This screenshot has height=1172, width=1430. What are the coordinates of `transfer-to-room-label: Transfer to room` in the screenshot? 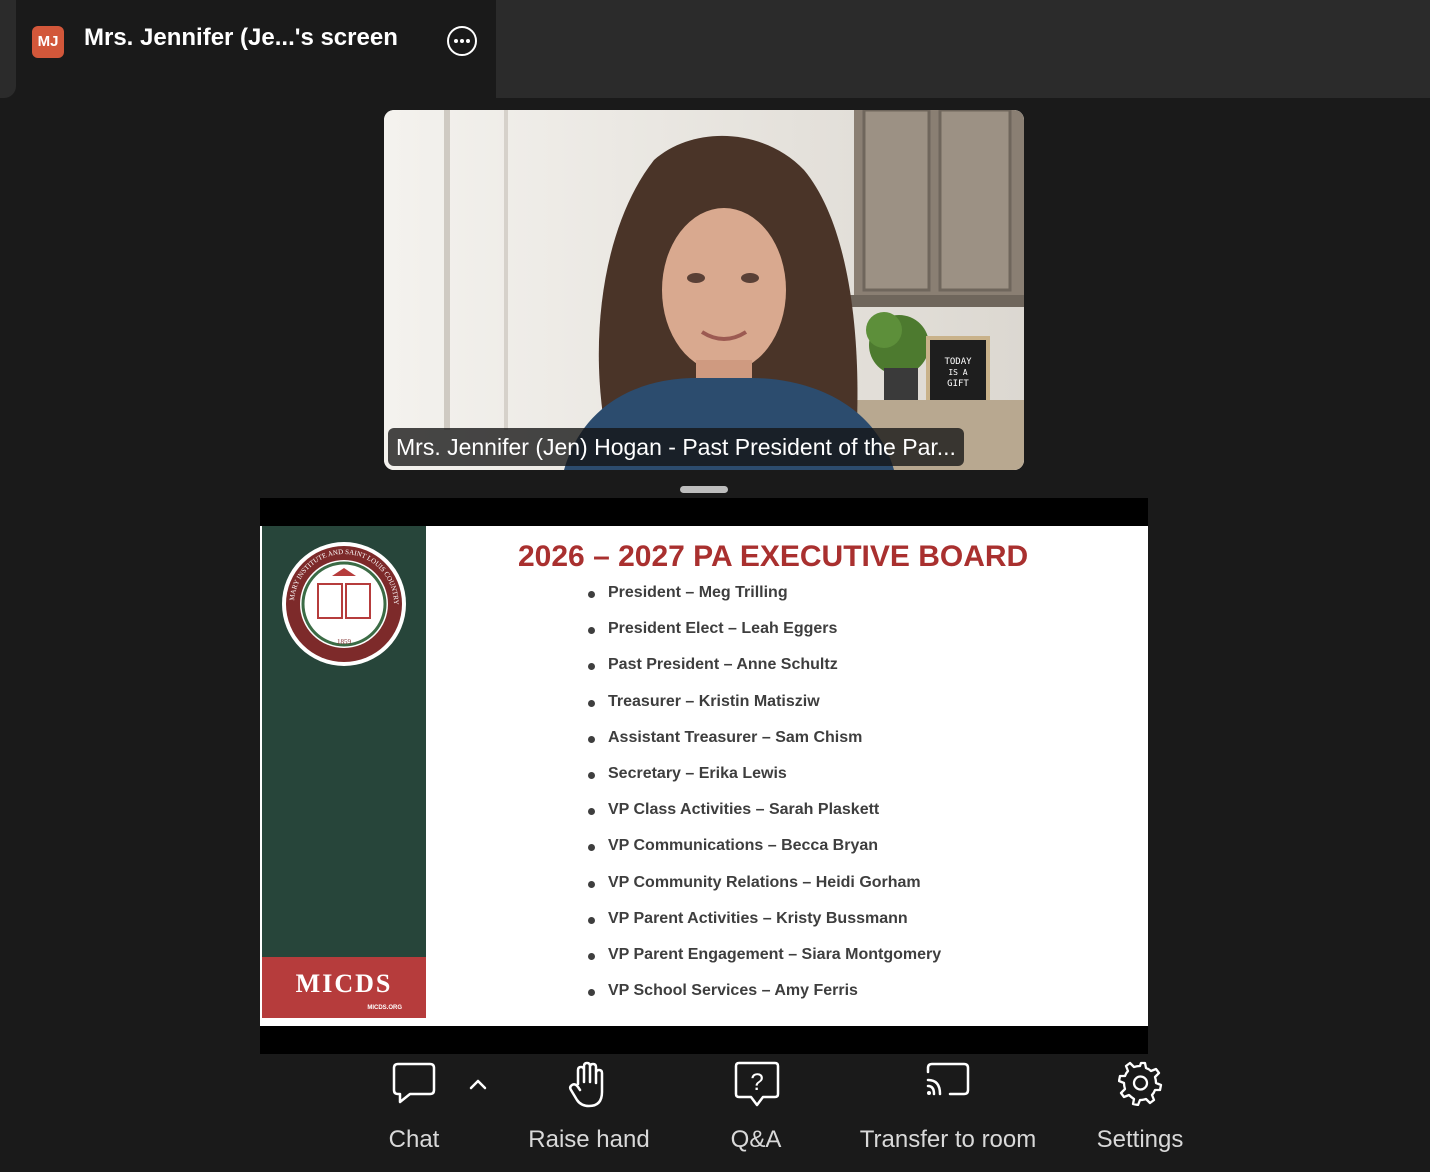 It's located at (948, 1139).